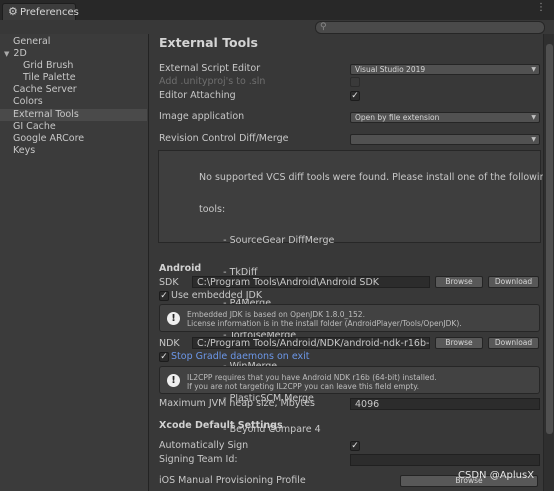  What do you see at coordinates (323, 27) in the screenshot?
I see `search-icon: ⚲` at bounding box center [323, 27].